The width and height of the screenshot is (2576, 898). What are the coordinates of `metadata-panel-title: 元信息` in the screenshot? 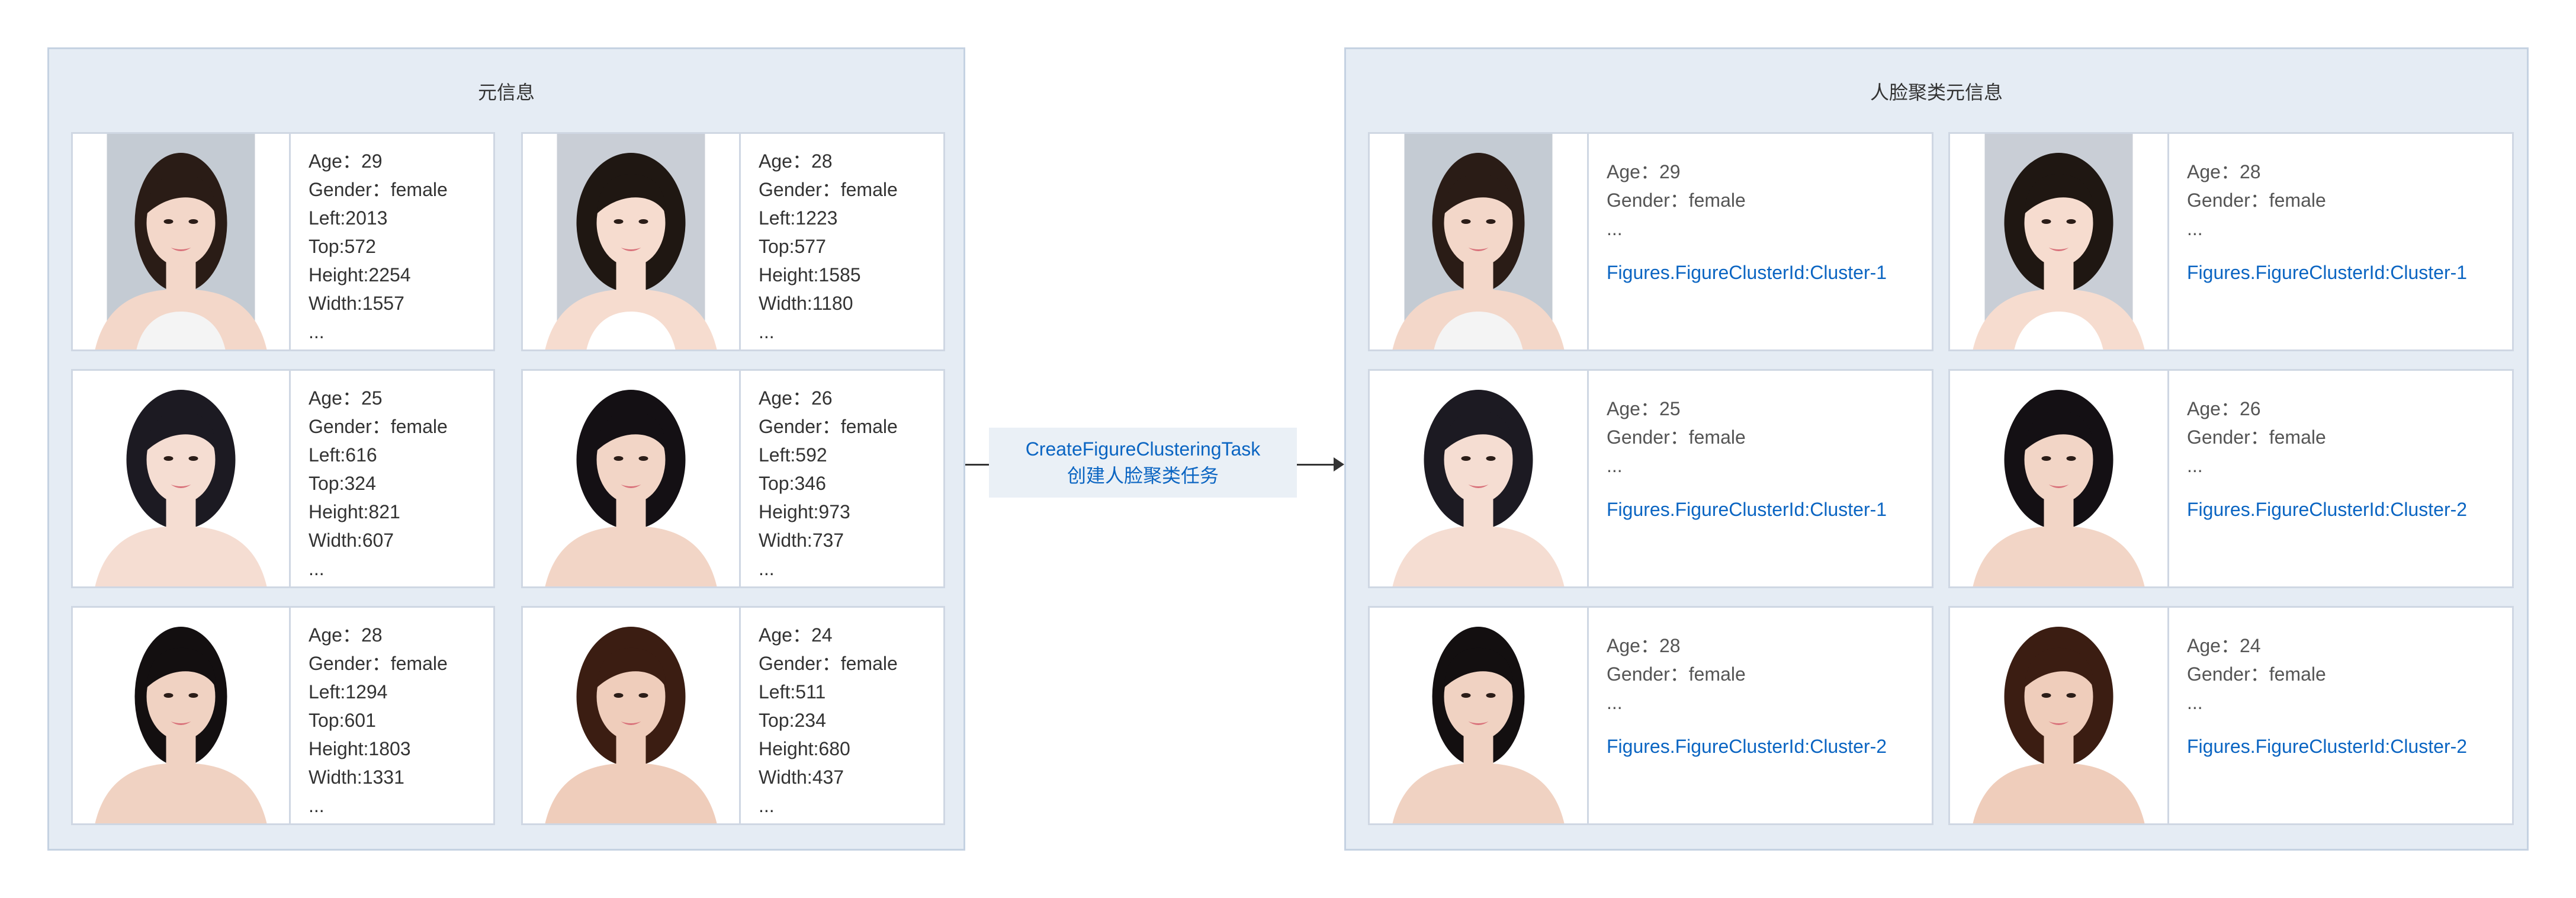 It's located at (506, 92).